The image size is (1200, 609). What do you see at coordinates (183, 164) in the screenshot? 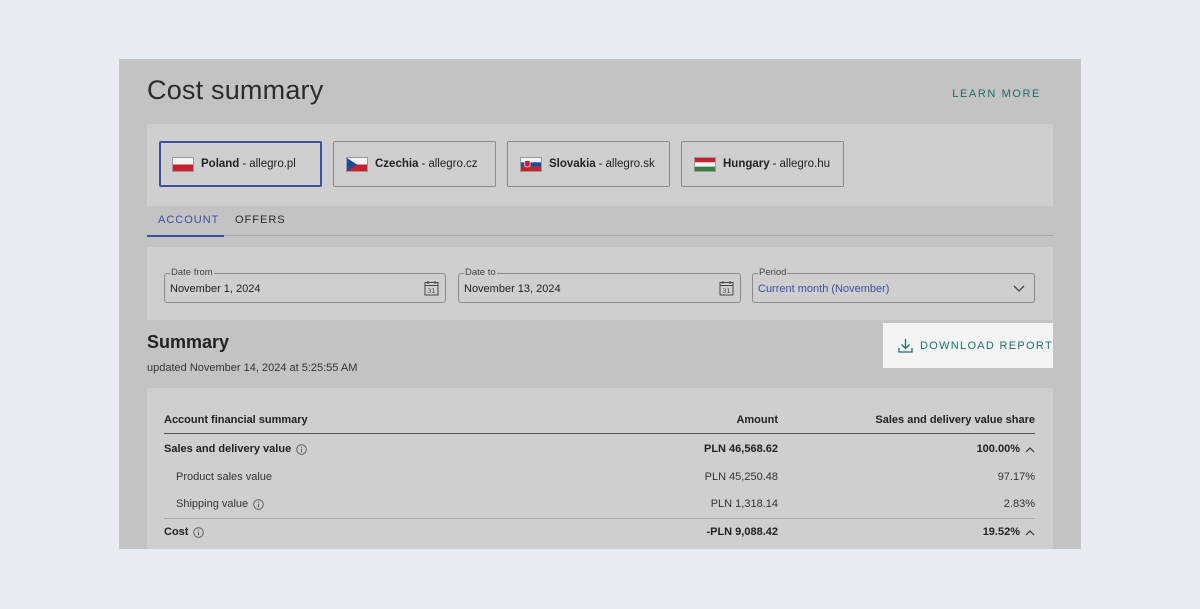
I see `poland-flag-icon` at bounding box center [183, 164].